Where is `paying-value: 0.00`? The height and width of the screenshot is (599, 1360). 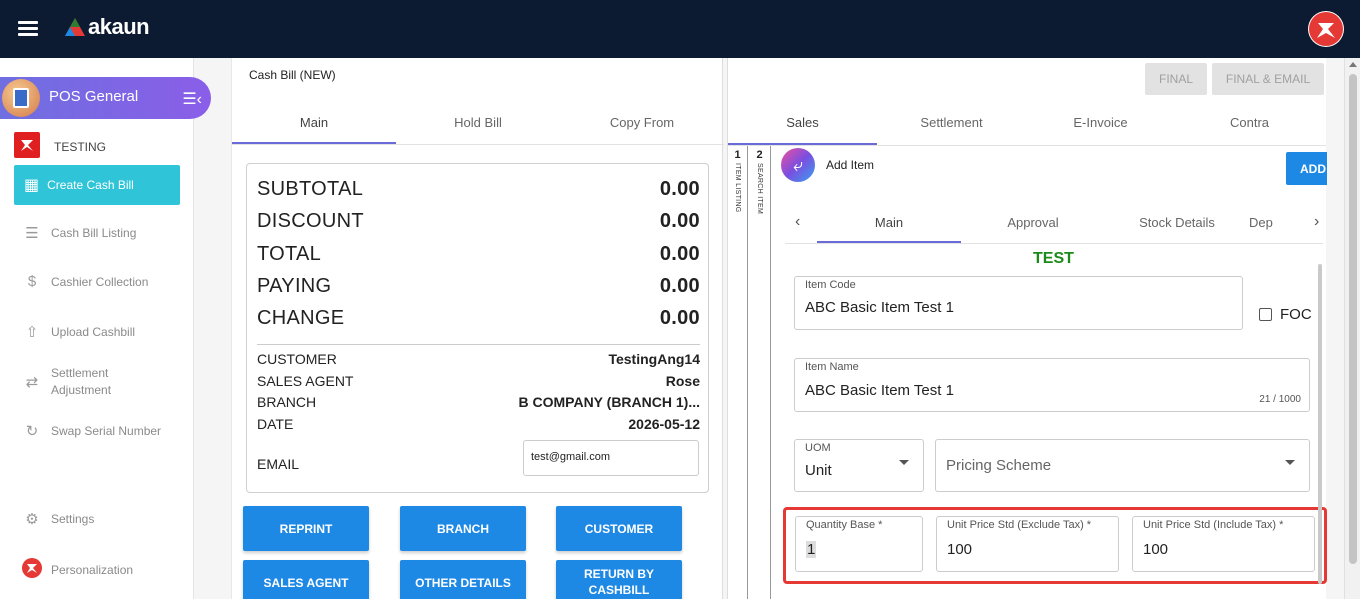 paying-value: 0.00 is located at coordinates (679, 286).